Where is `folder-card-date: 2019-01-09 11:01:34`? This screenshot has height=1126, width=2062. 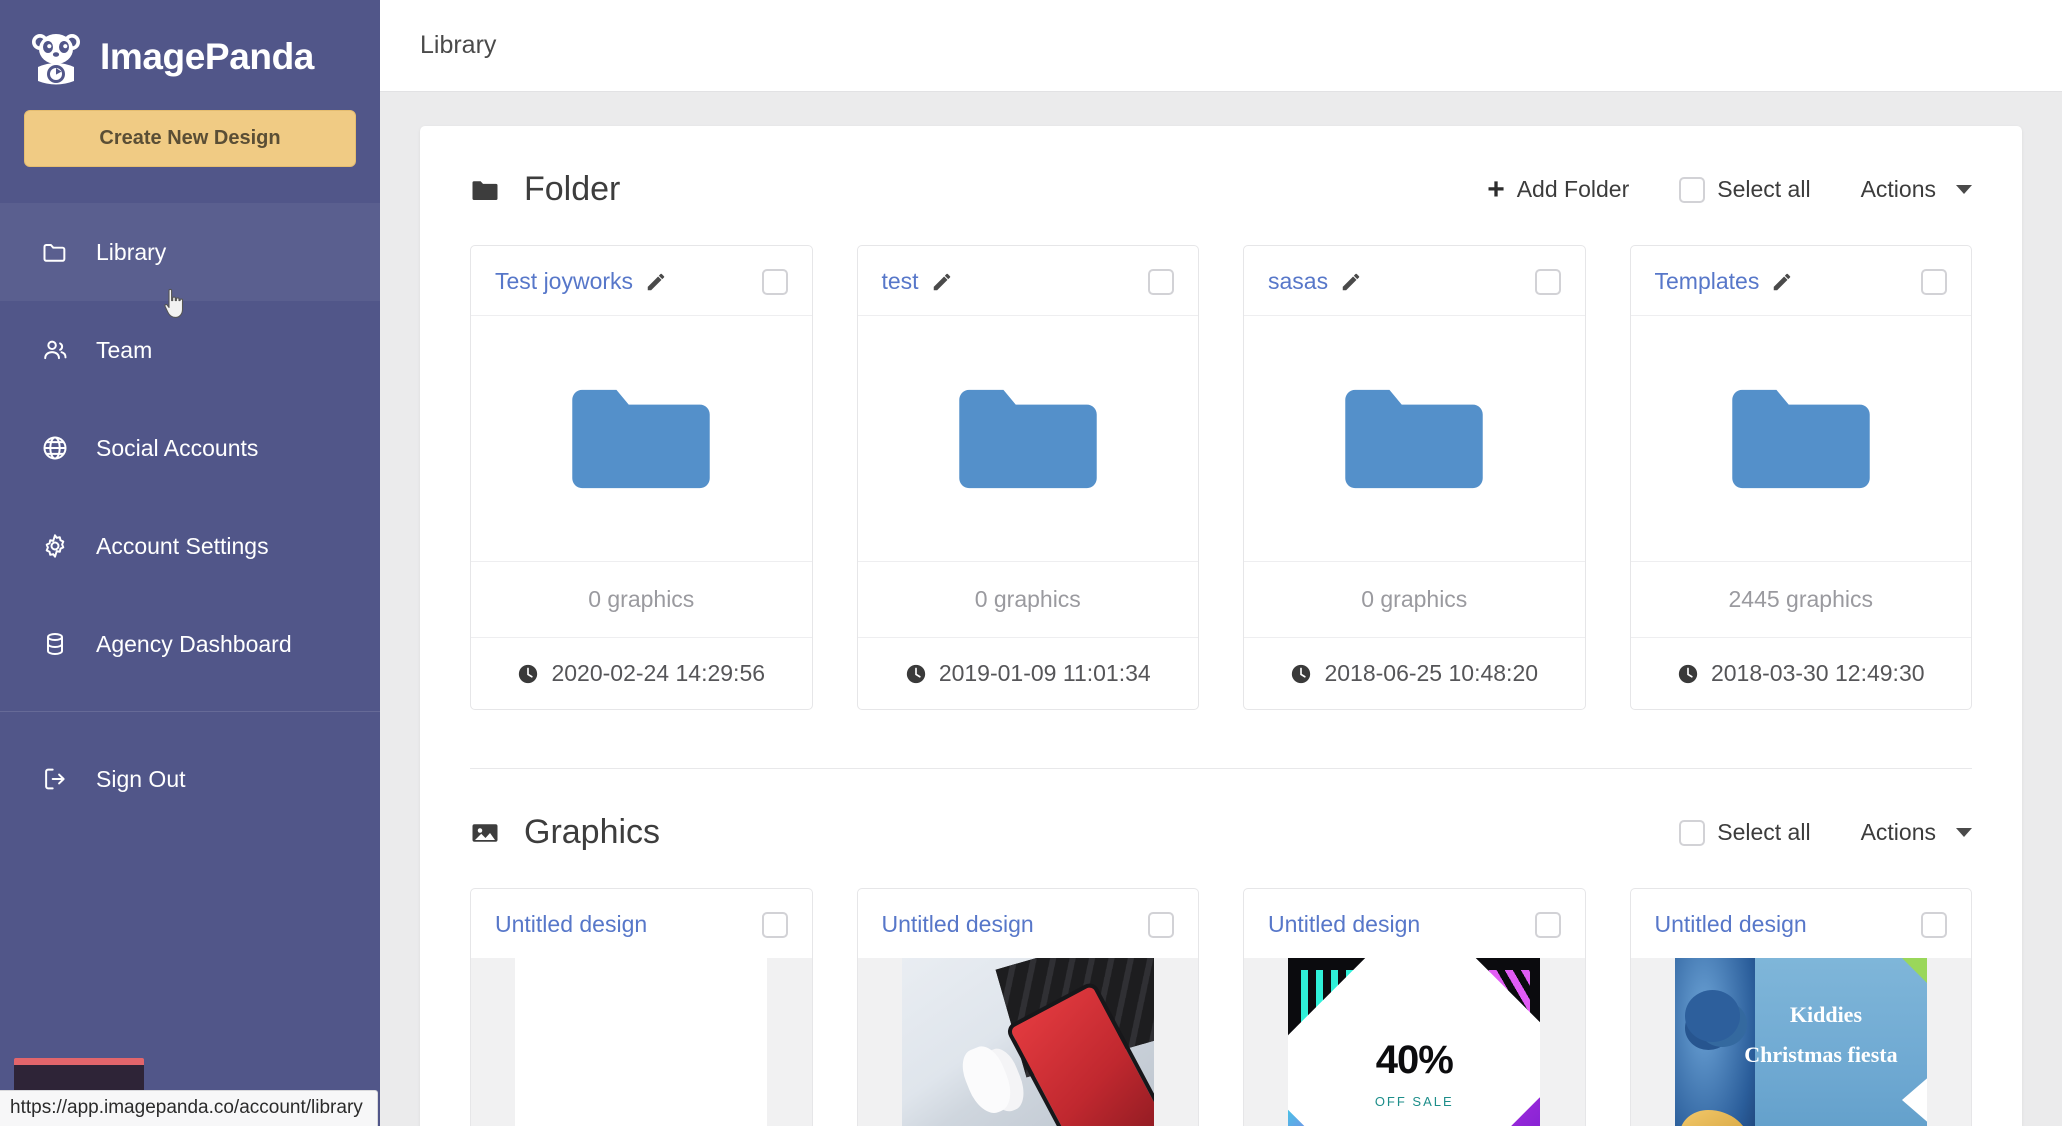
folder-card-date: 2019-01-09 11:01:34 is located at coordinates (1044, 673).